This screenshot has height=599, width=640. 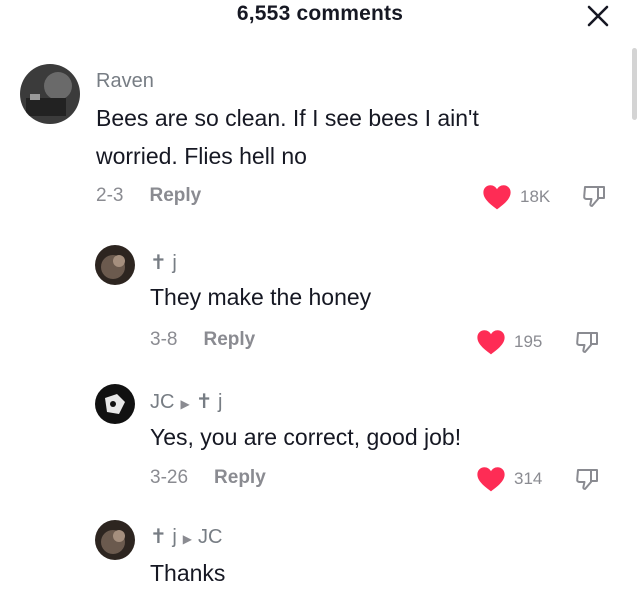 What do you see at coordinates (320, 13) in the screenshot?
I see `comments-count-title: 6,553 comments` at bounding box center [320, 13].